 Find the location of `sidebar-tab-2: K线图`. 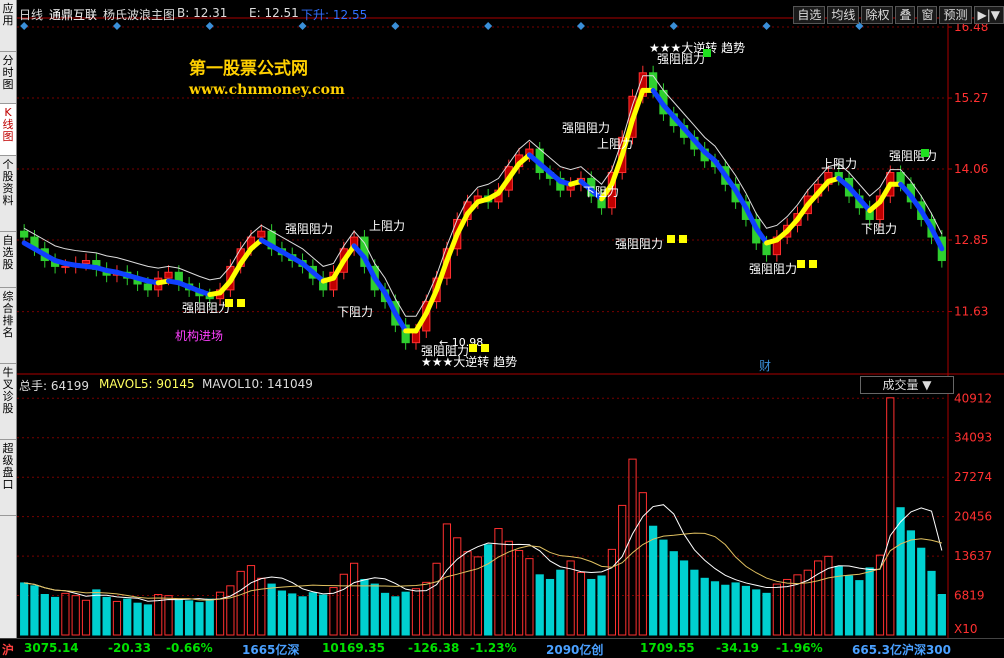

sidebar-tab-2: K线图 is located at coordinates (8, 130).